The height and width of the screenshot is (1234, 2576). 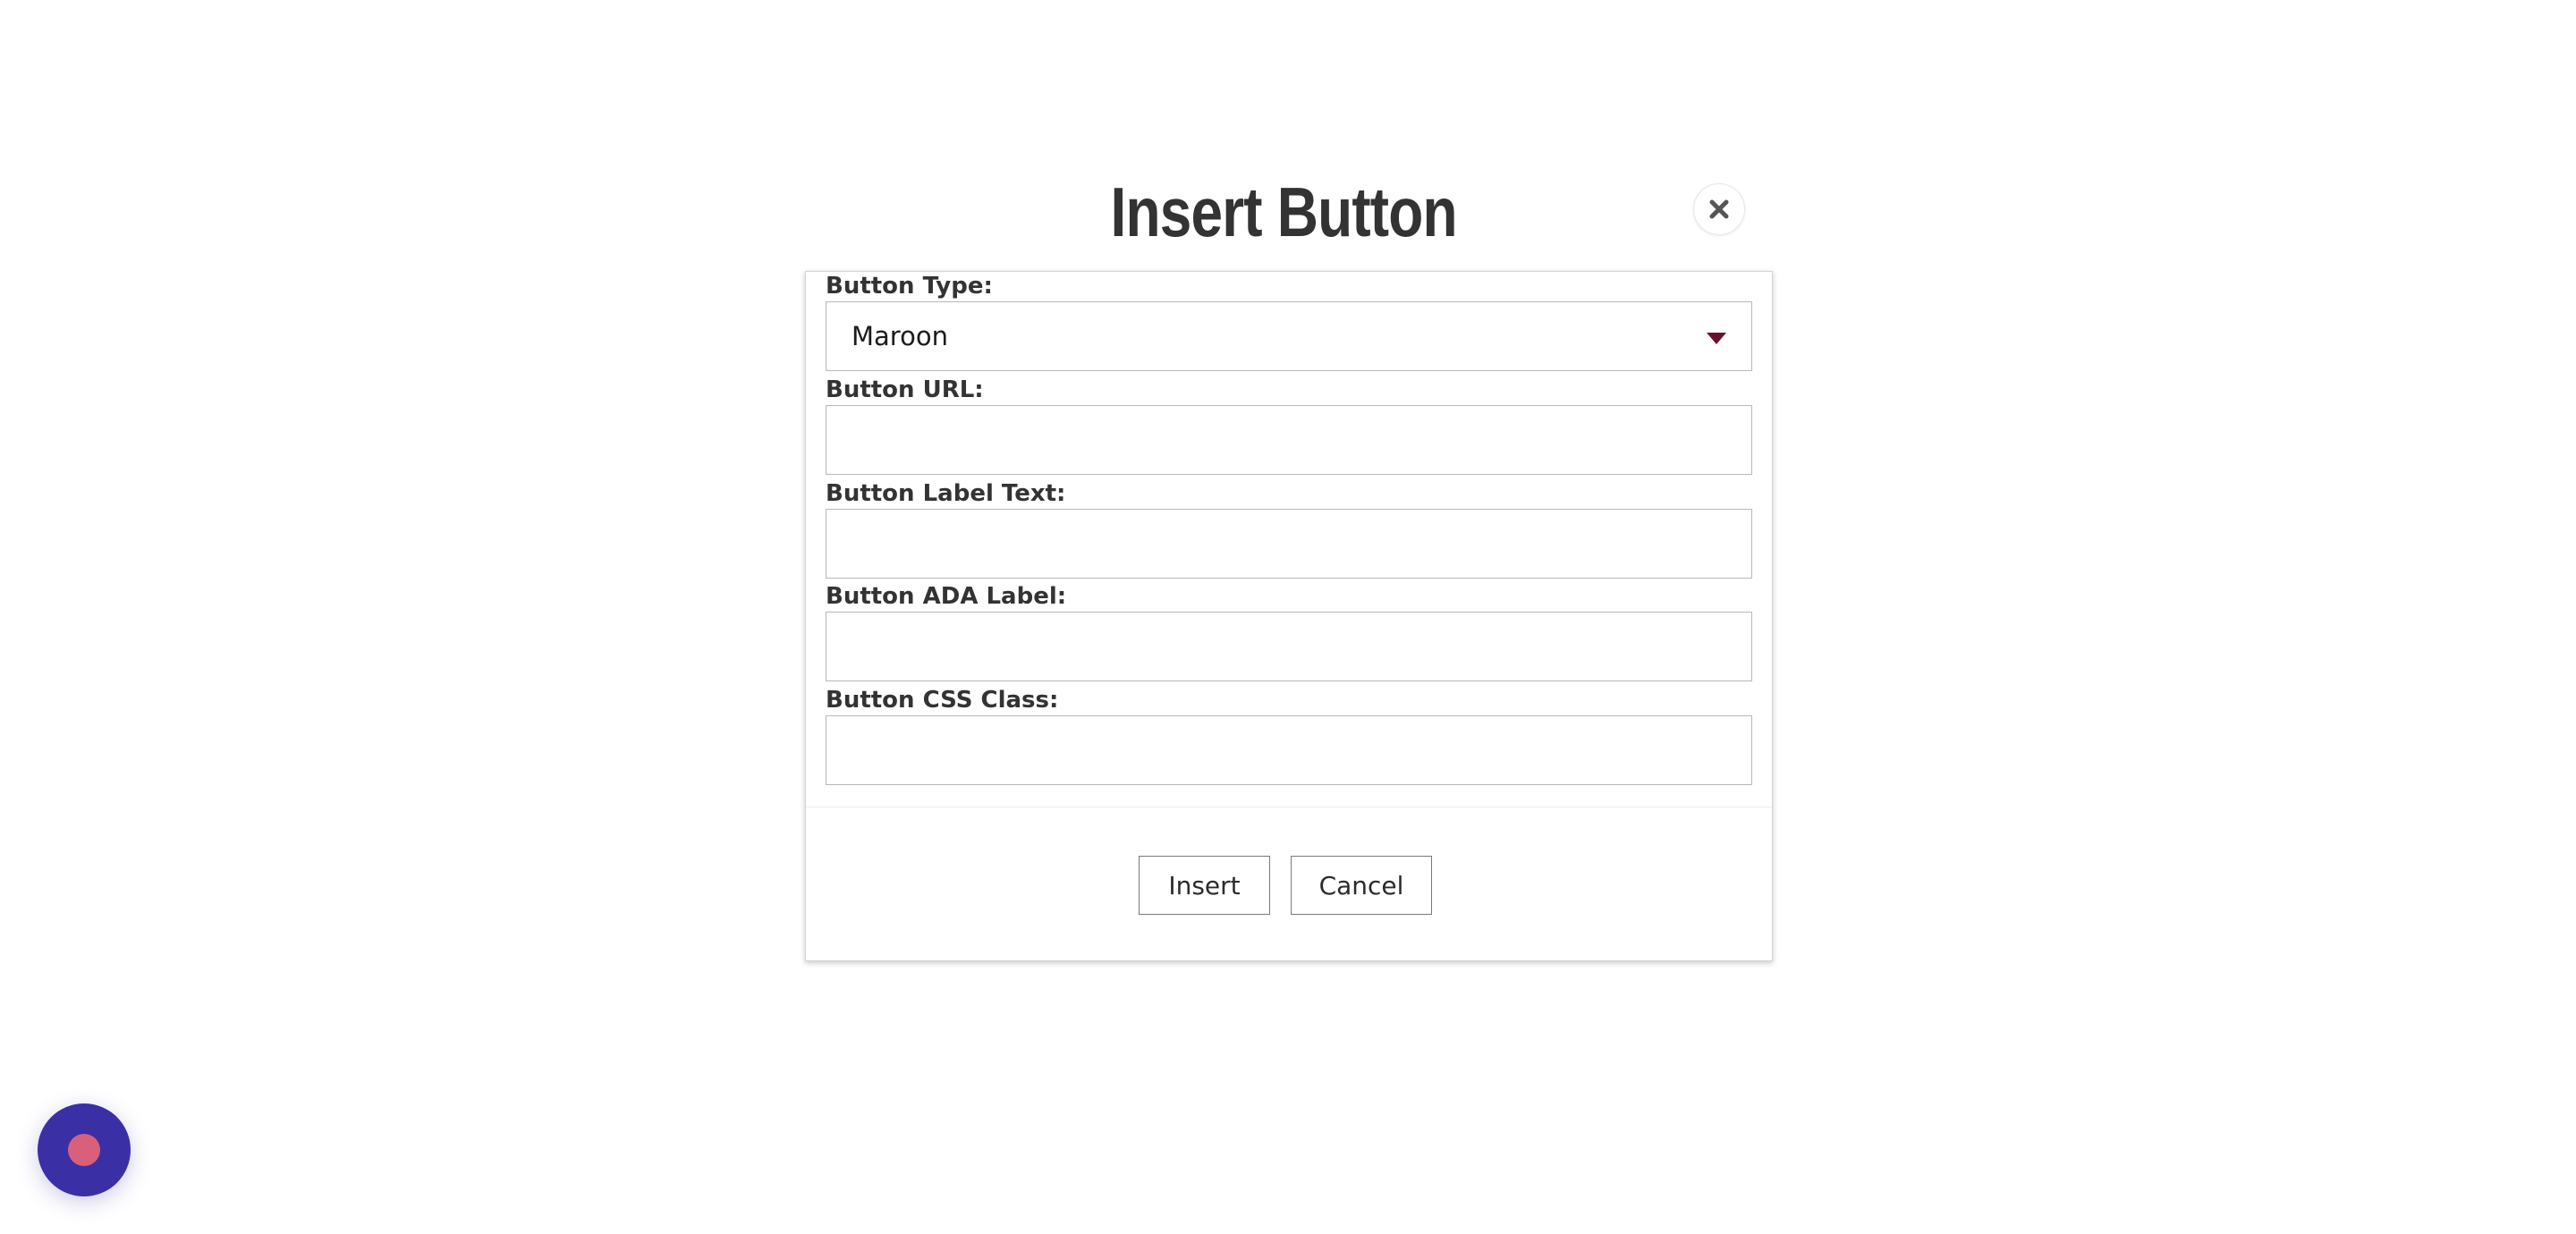 What do you see at coordinates (946, 596) in the screenshot?
I see `button-ada-label-label: Button ADA Label:` at bounding box center [946, 596].